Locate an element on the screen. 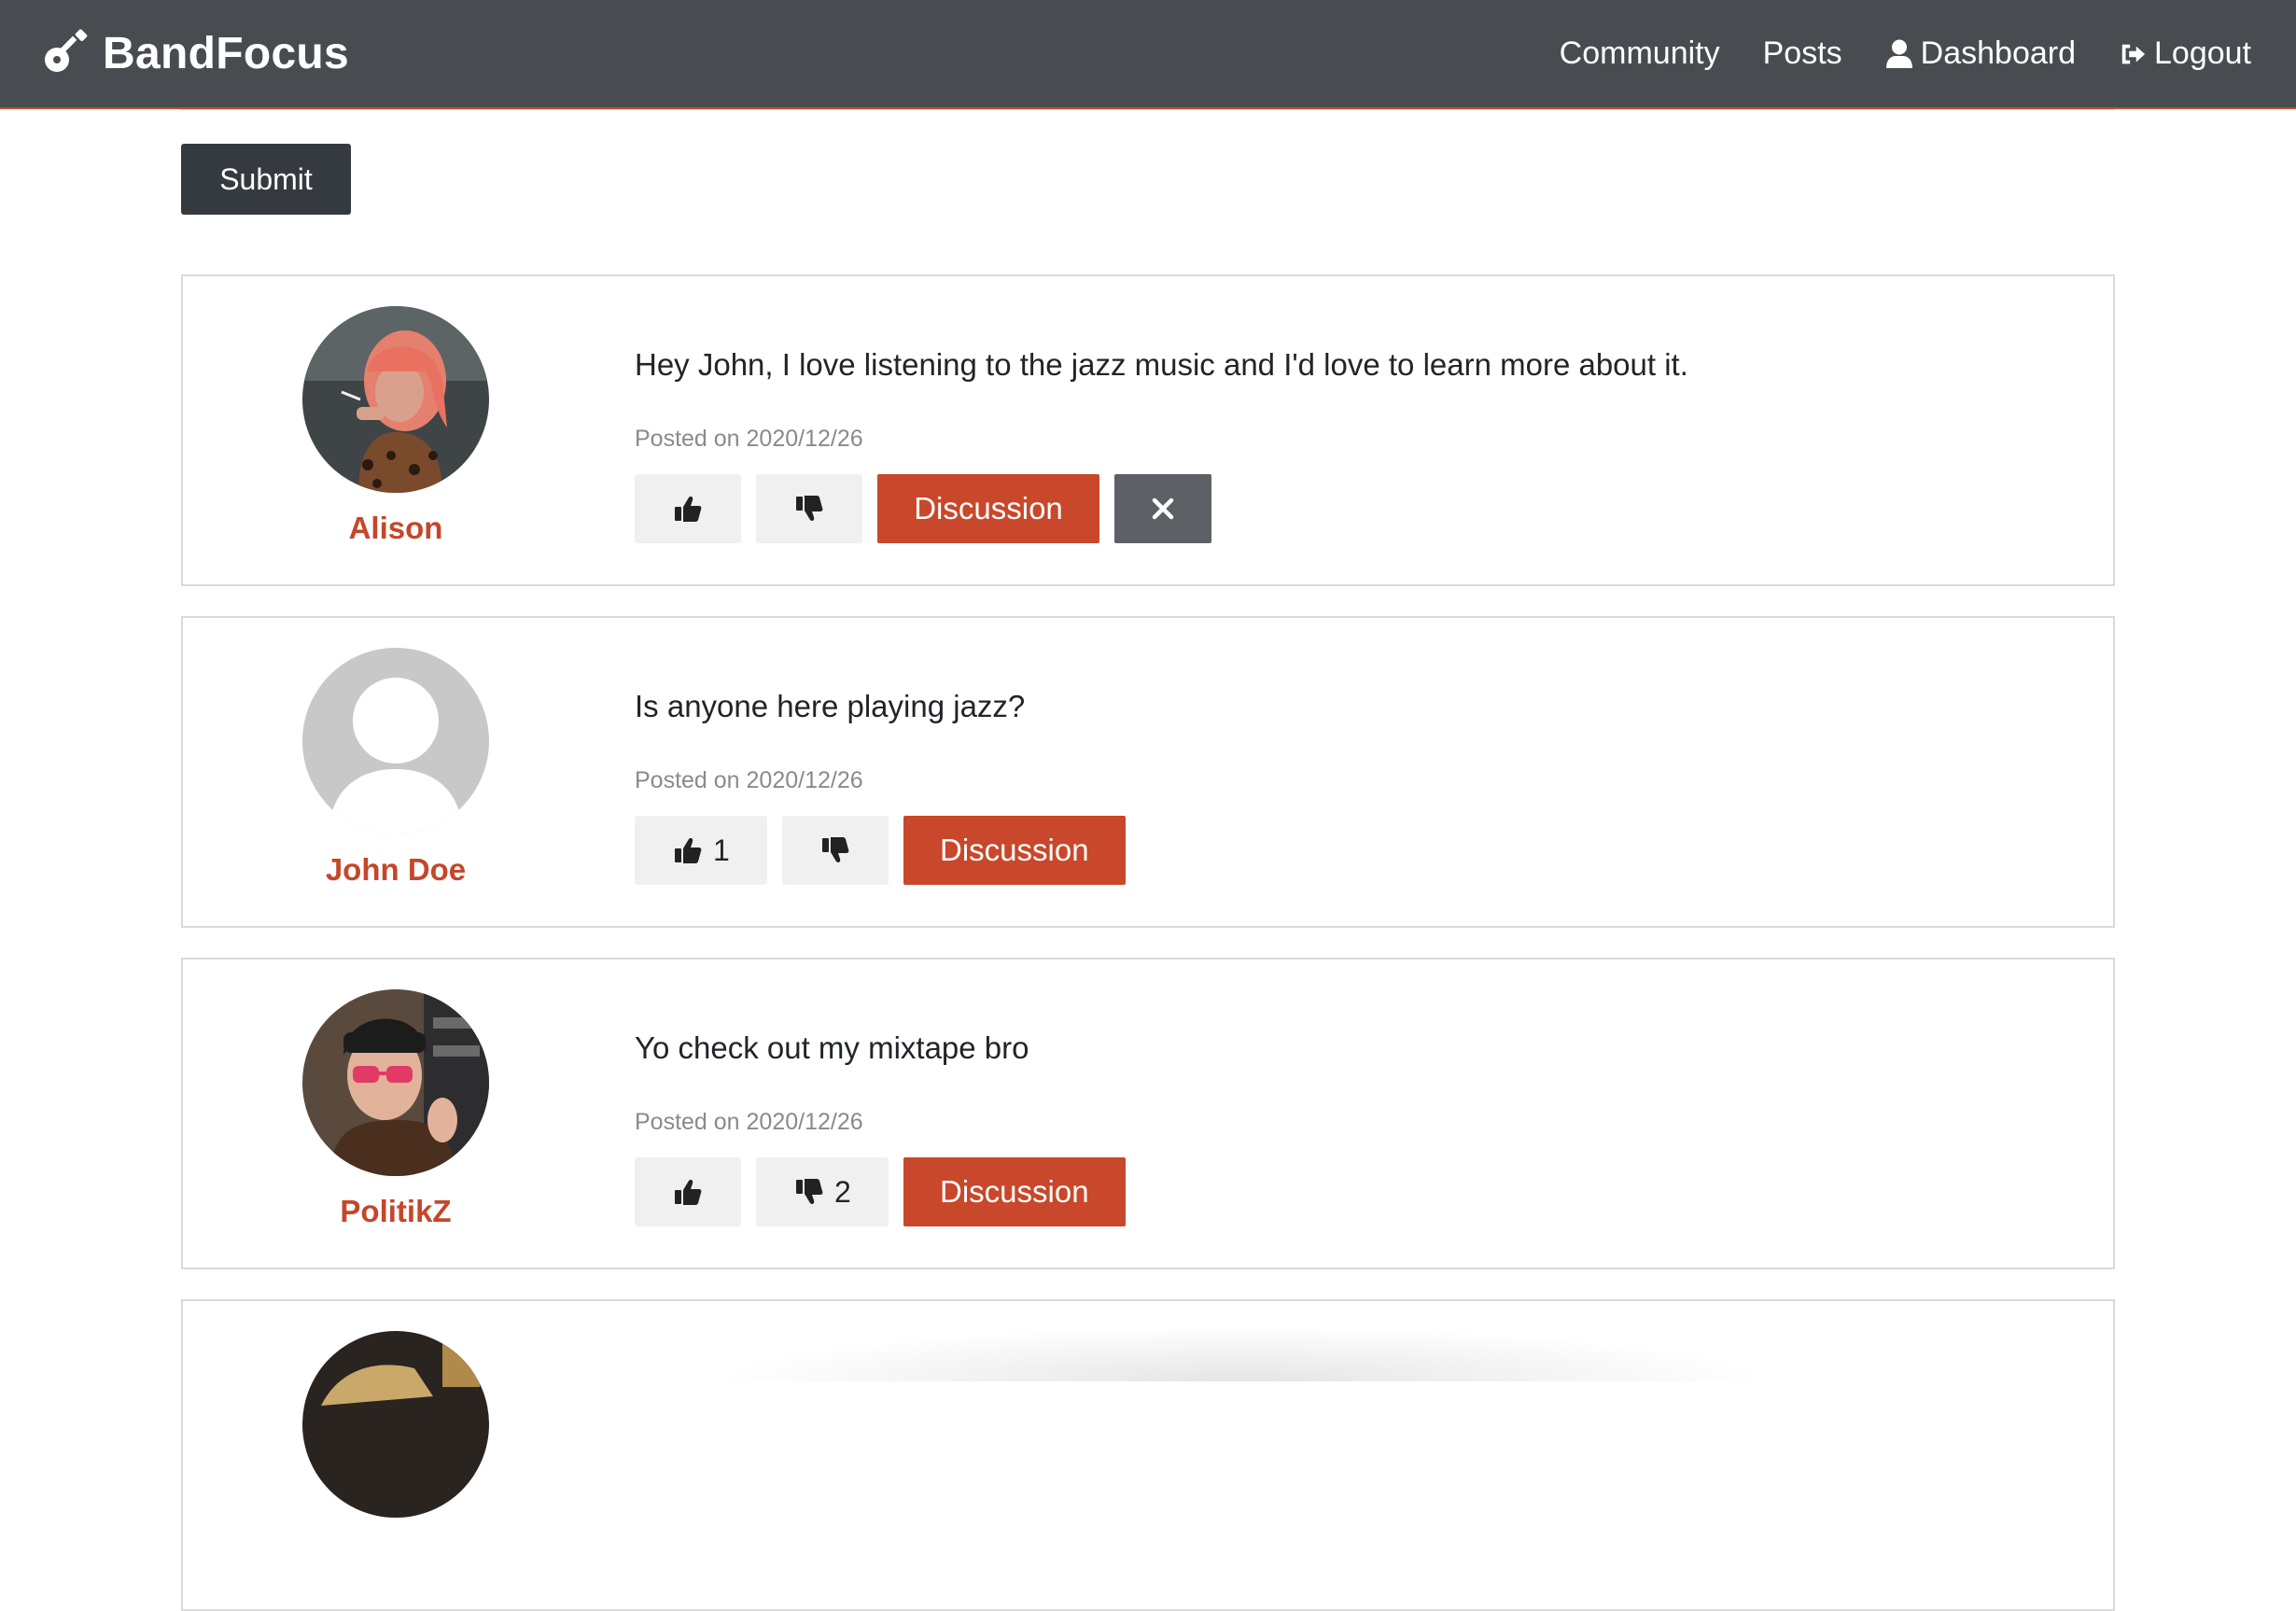 This screenshot has height=1611, width=2296. dislike-button: 2 is located at coordinates (822, 1191).